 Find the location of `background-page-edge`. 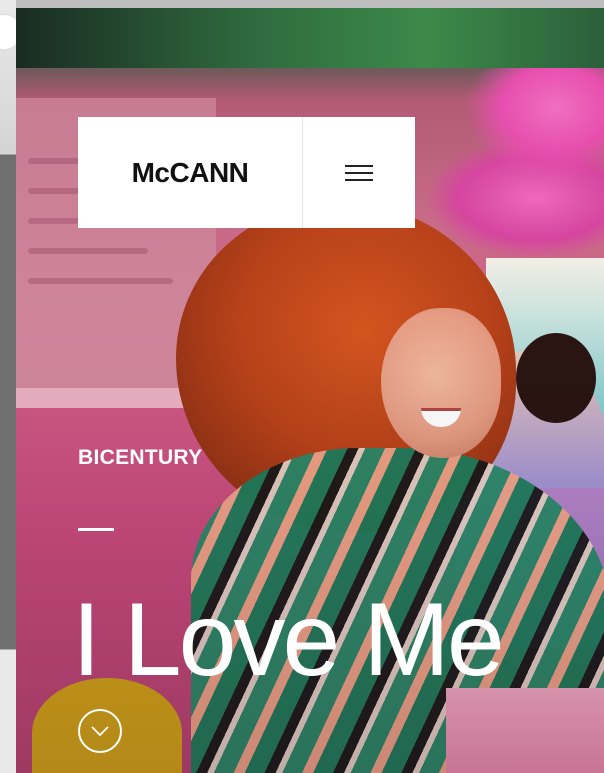

background-page-edge is located at coordinates (11, 386).